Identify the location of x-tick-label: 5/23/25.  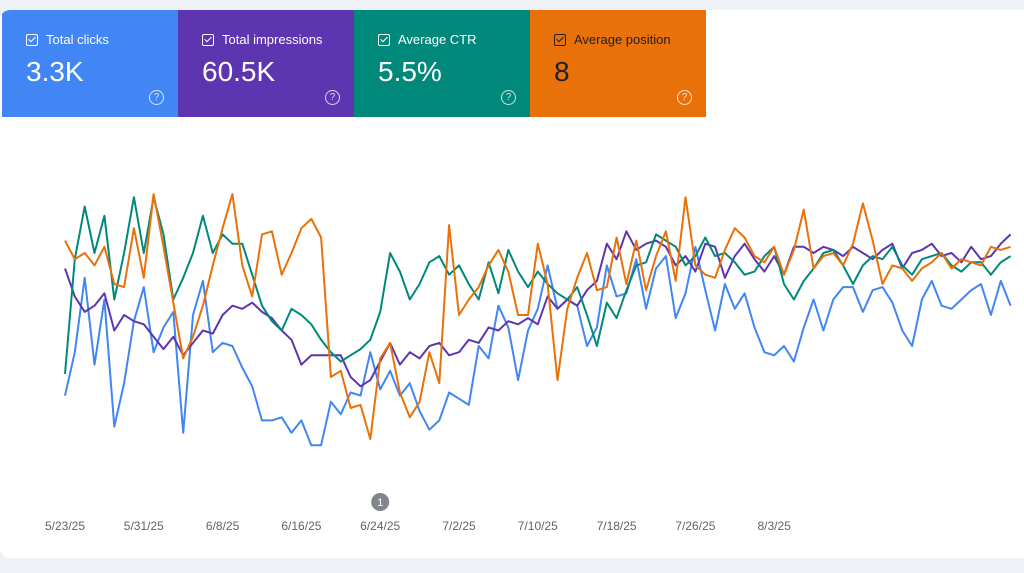
(65, 526).